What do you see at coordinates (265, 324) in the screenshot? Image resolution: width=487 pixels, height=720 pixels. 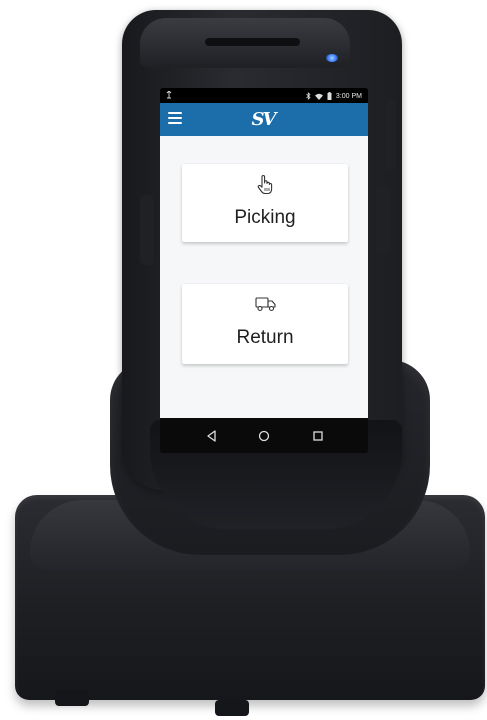 I see `return-button: Return` at bounding box center [265, 324].